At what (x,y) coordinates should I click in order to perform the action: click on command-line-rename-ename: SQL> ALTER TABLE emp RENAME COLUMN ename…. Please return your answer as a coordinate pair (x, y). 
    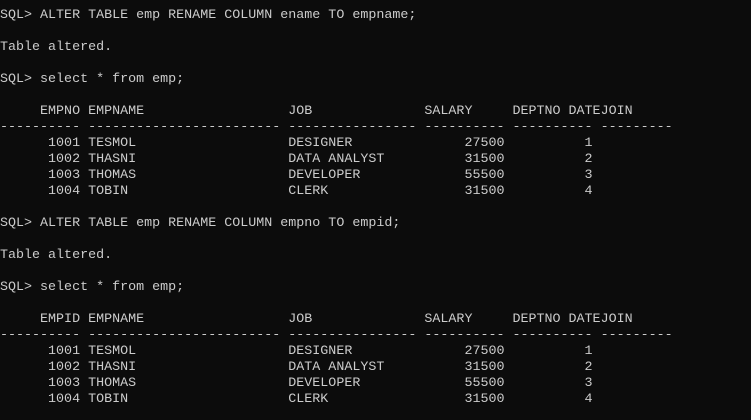
    Looking at the image, I should click on (208, 15).